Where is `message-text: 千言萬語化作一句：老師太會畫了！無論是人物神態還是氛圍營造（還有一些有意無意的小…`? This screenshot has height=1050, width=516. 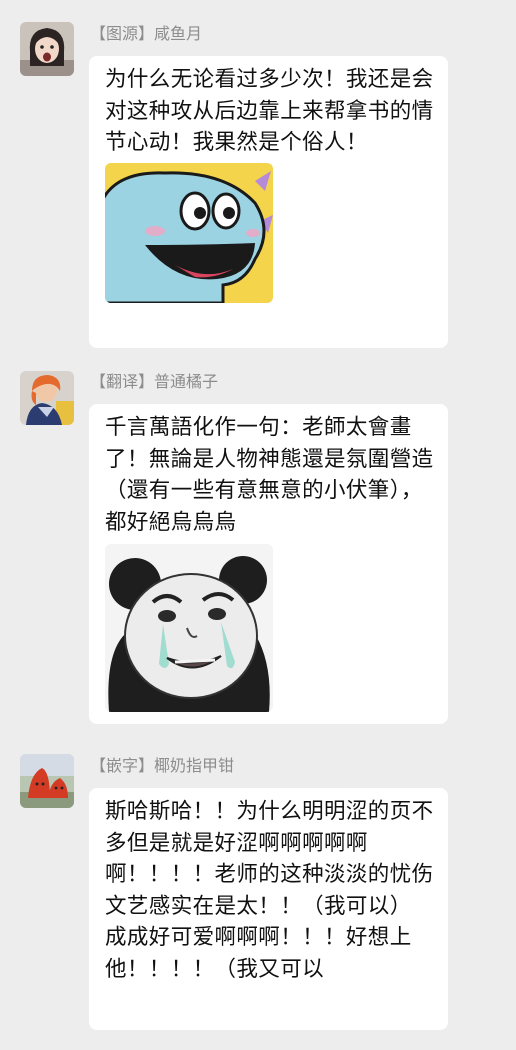
message-text: 千言萬語化作一句：老師太會畫了！無論是人物神態還是氛圍營造（還有一些有意無意的小… is located at coordinates (269, 475).